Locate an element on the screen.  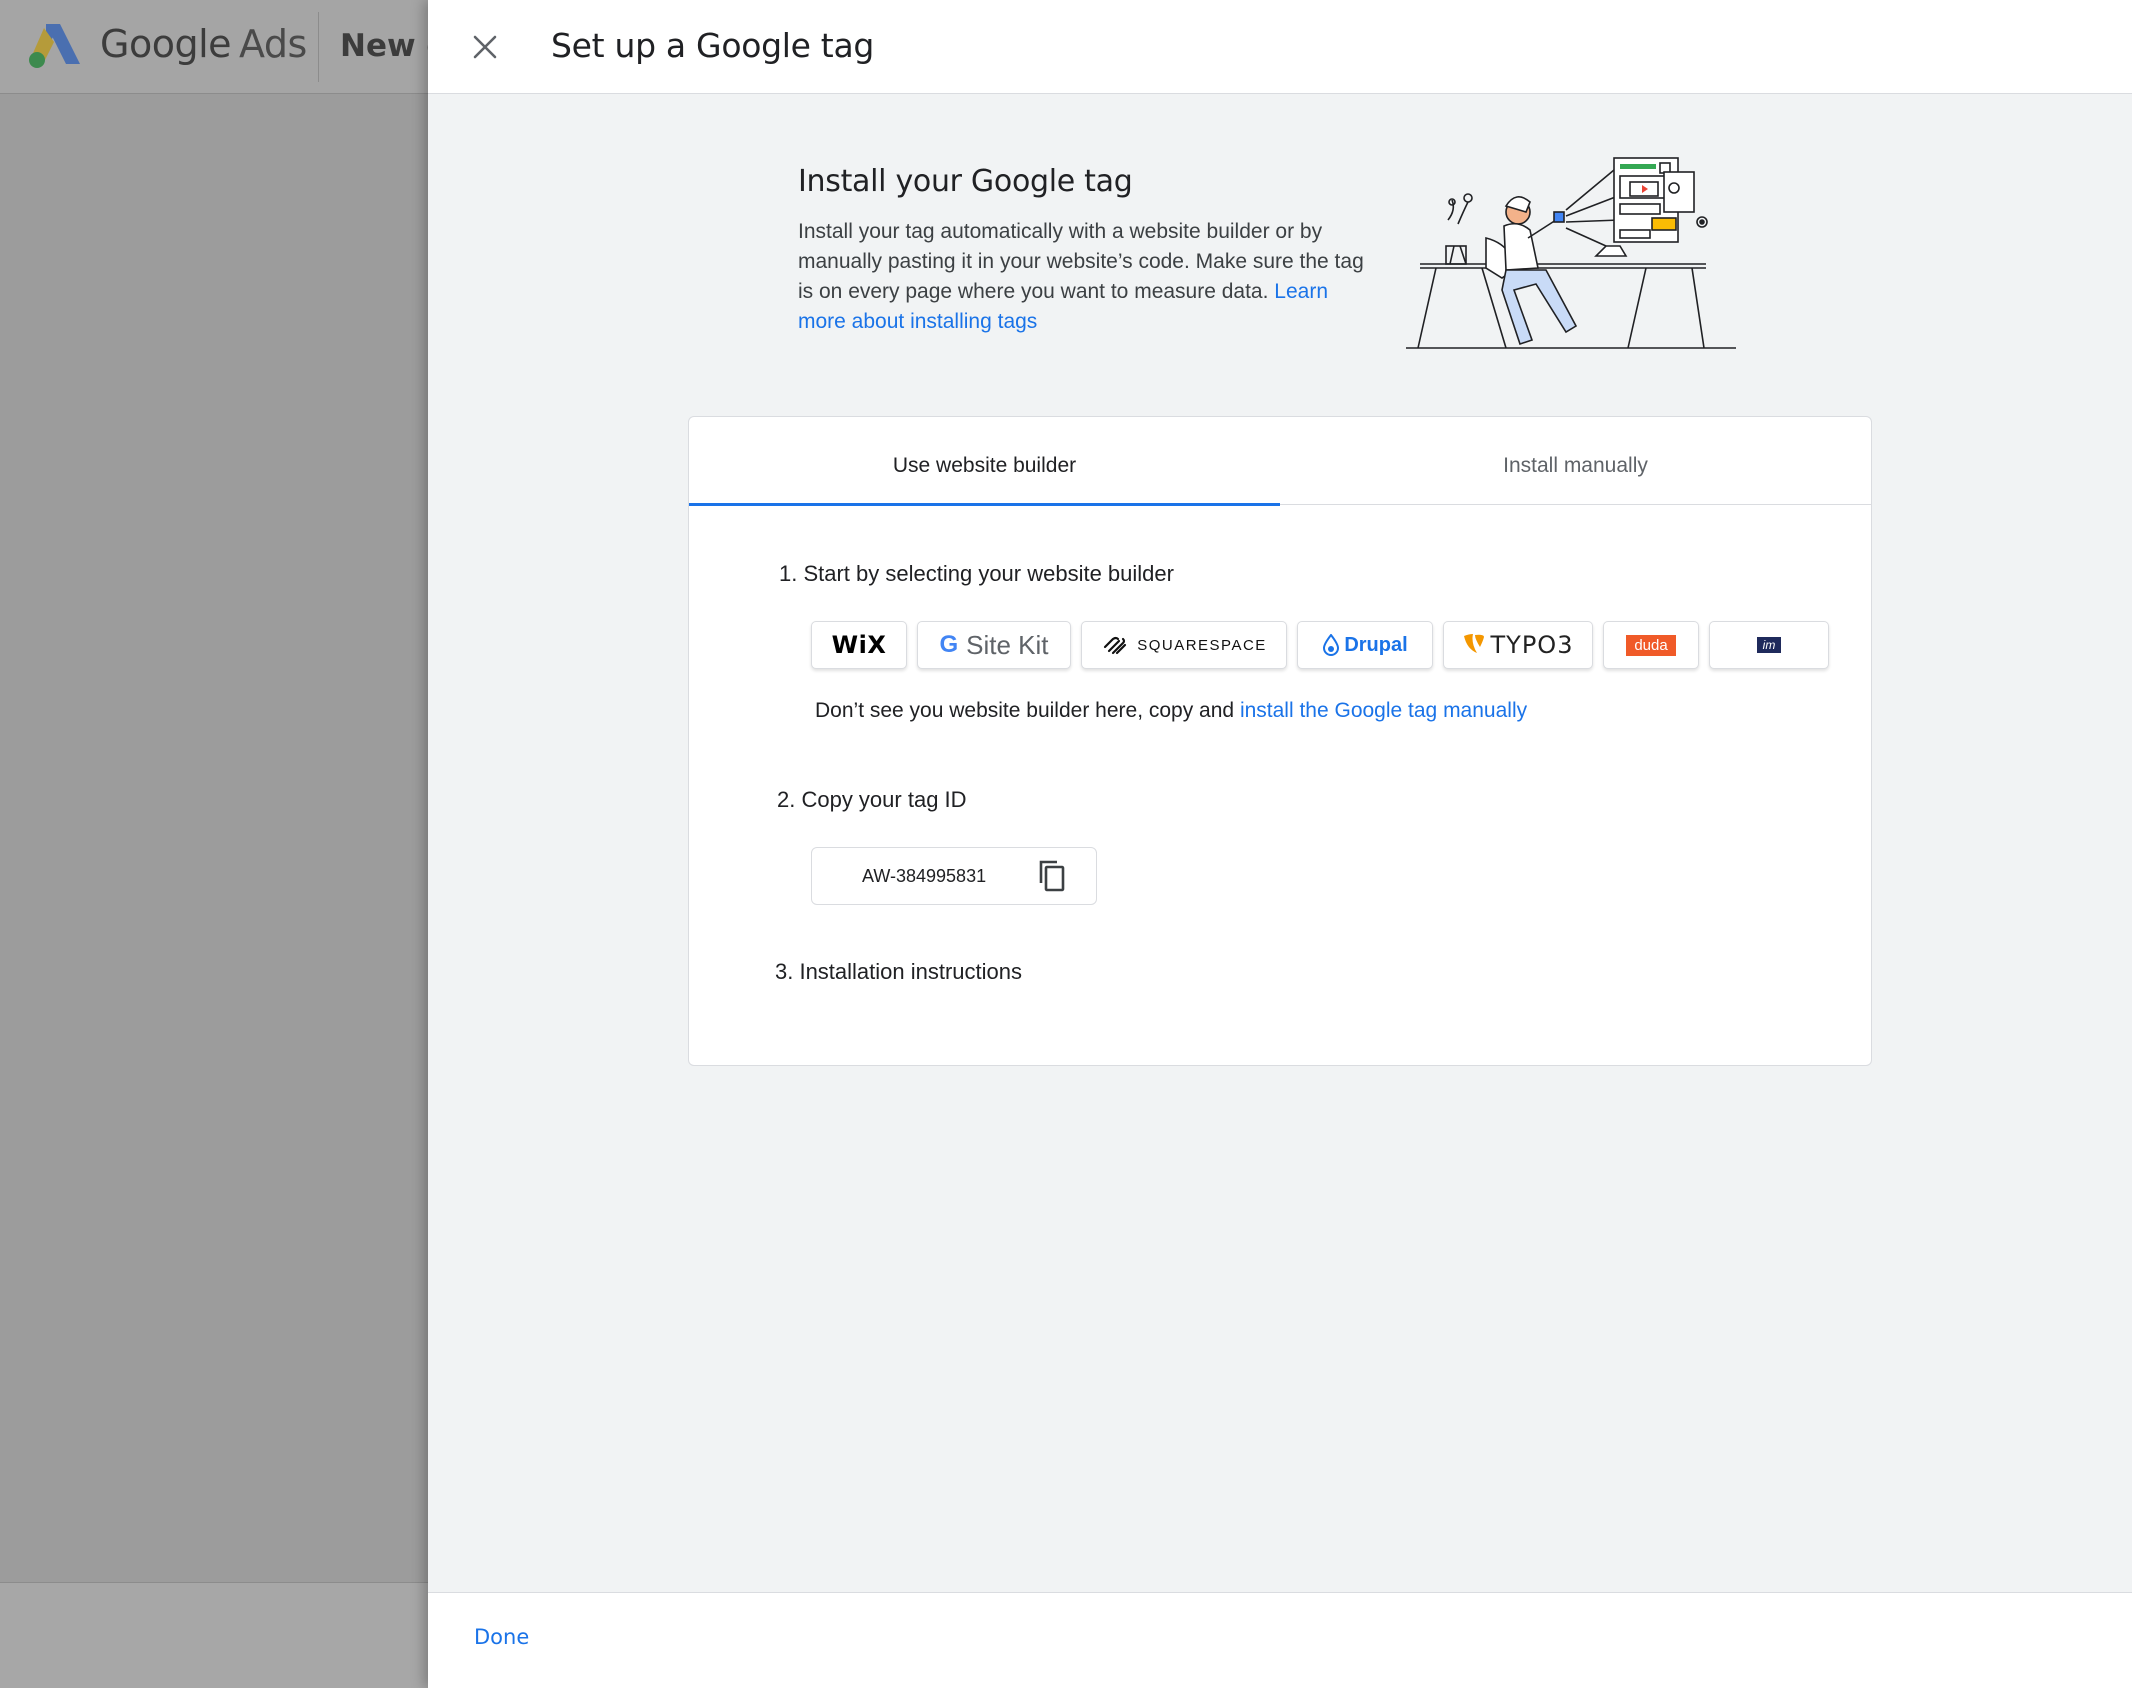
install-tabs: Use website builder Install manually is located at coordinates (1280, 461).